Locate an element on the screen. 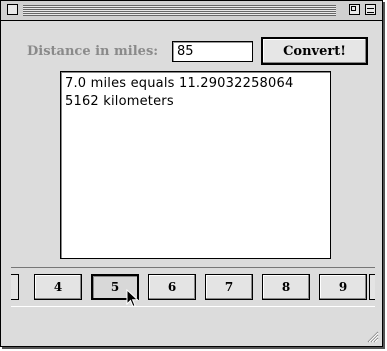 This screenshot has height=351, width=387. number-button-4: 4 is located at coordinates (58, 287).